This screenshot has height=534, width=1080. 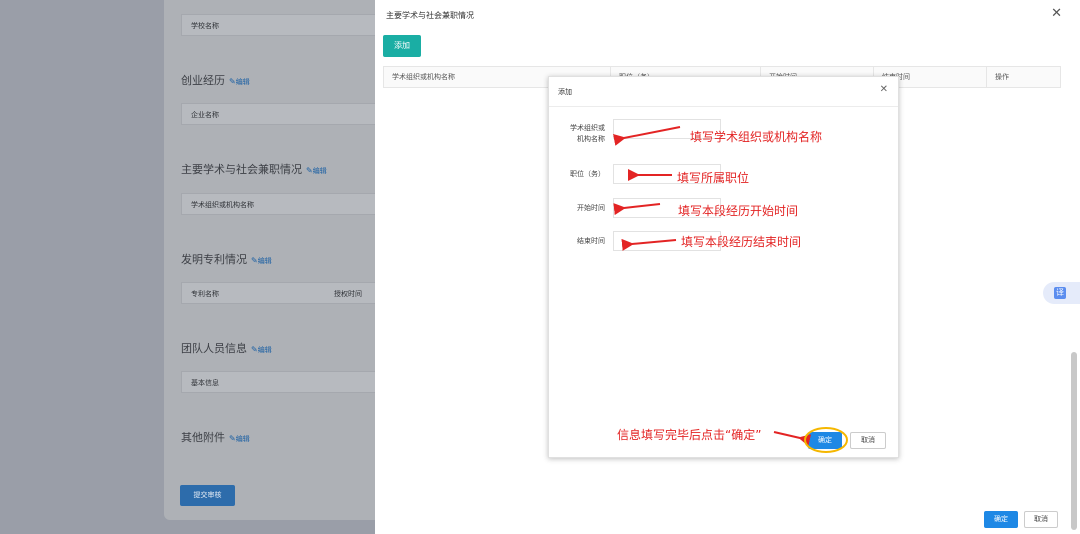 I want to click on annotation-overlay, so click(x=730, y=289).